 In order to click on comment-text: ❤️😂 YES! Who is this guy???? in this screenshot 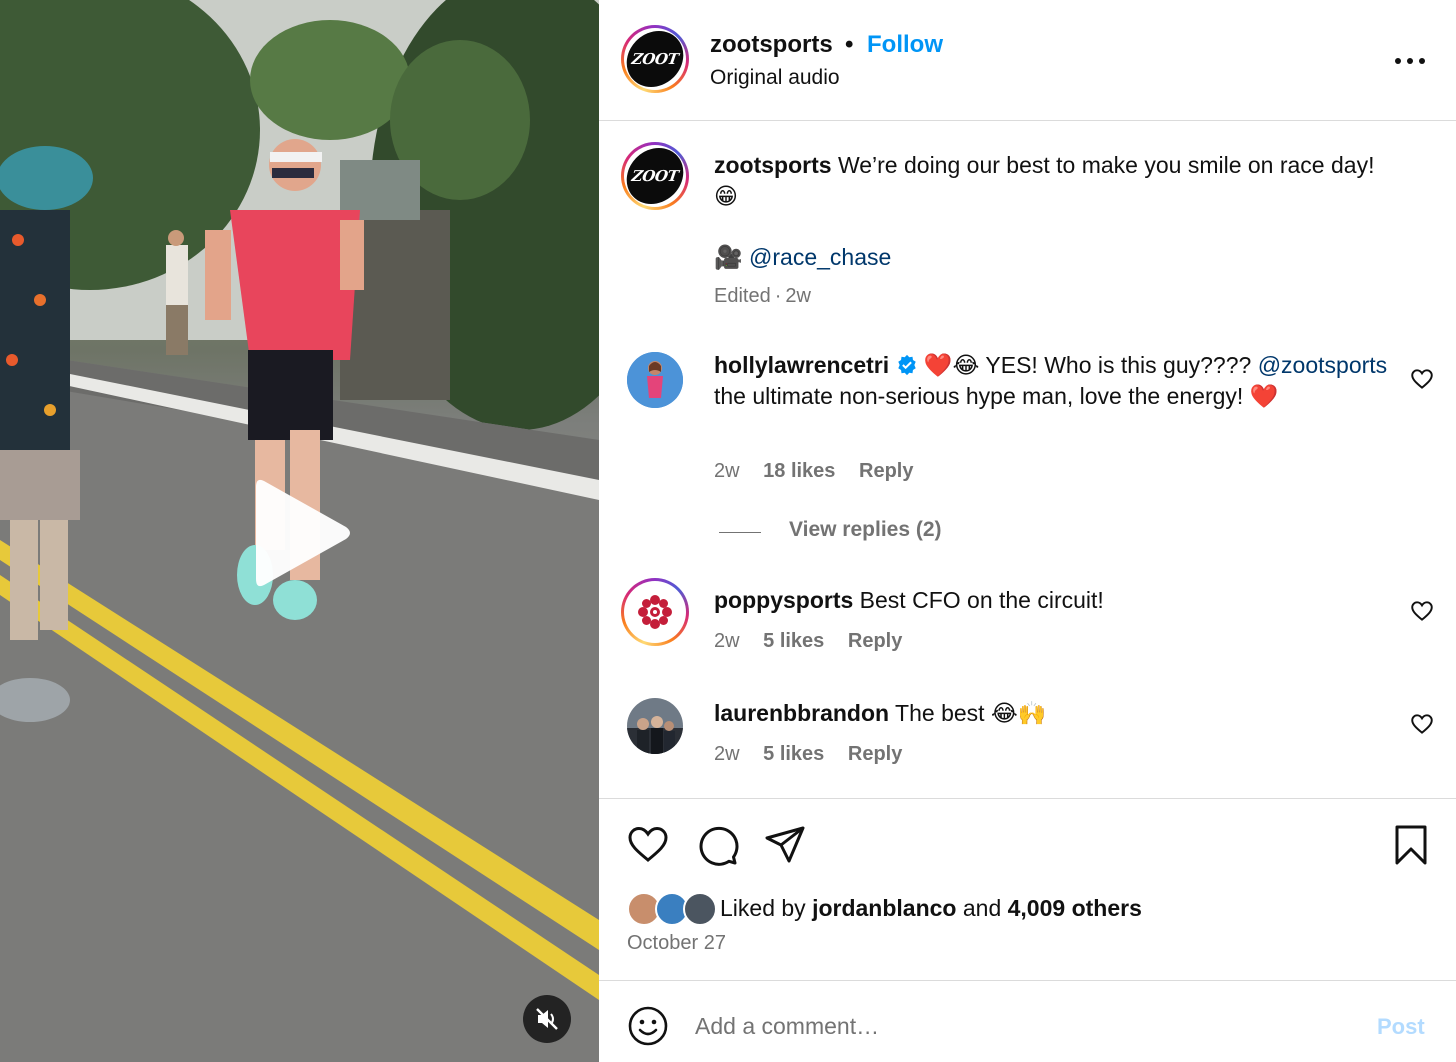, I will do `click(1087, 365)`.